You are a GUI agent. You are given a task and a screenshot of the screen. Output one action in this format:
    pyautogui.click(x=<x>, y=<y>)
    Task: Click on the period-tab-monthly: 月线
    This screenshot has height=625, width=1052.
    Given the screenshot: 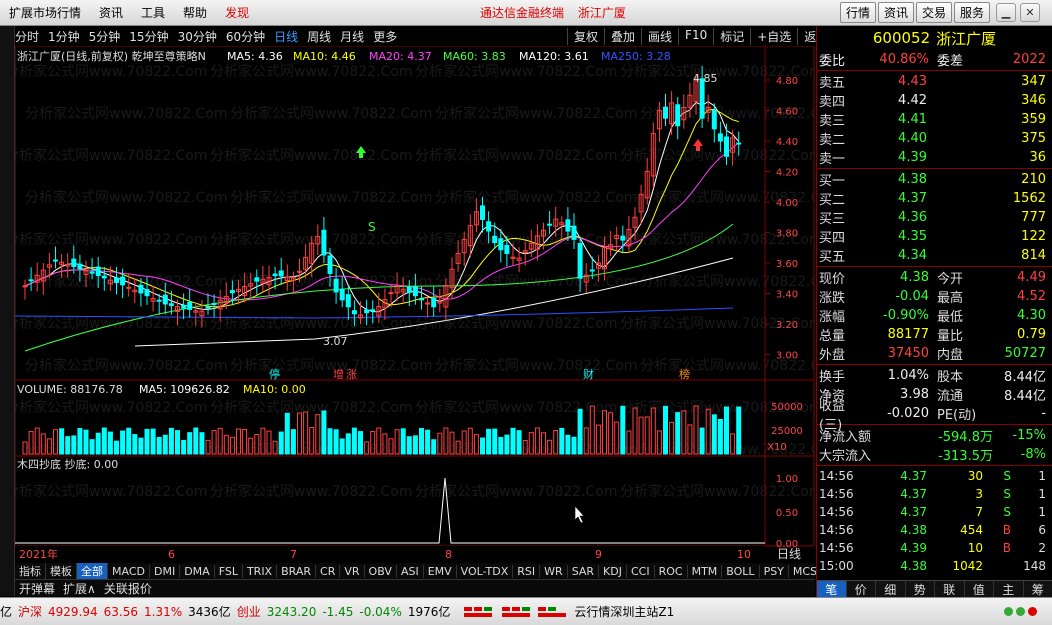 What is the action you would take?
    pyautogui.click(x=352, y=36)
    